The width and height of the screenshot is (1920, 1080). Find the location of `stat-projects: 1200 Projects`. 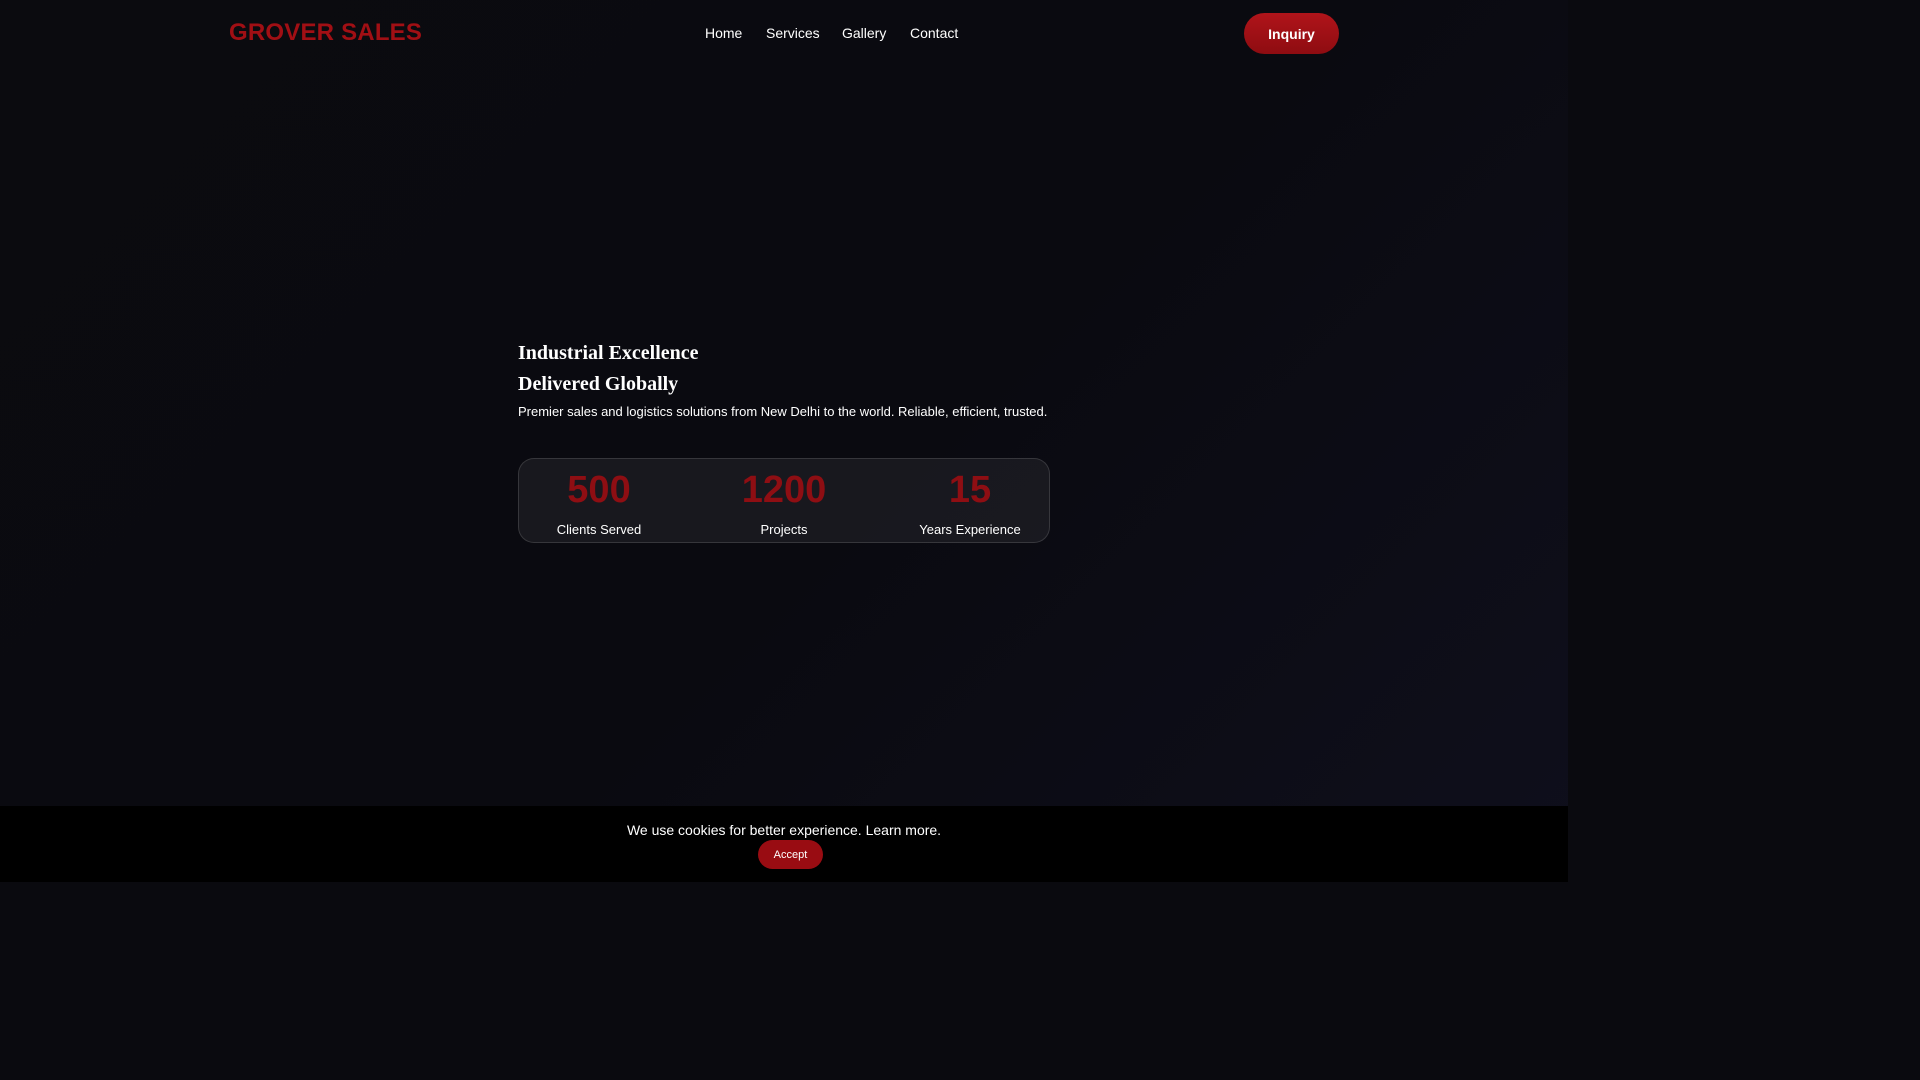

stat-projects: 1200 Projects is located at coordinates (784, 502).